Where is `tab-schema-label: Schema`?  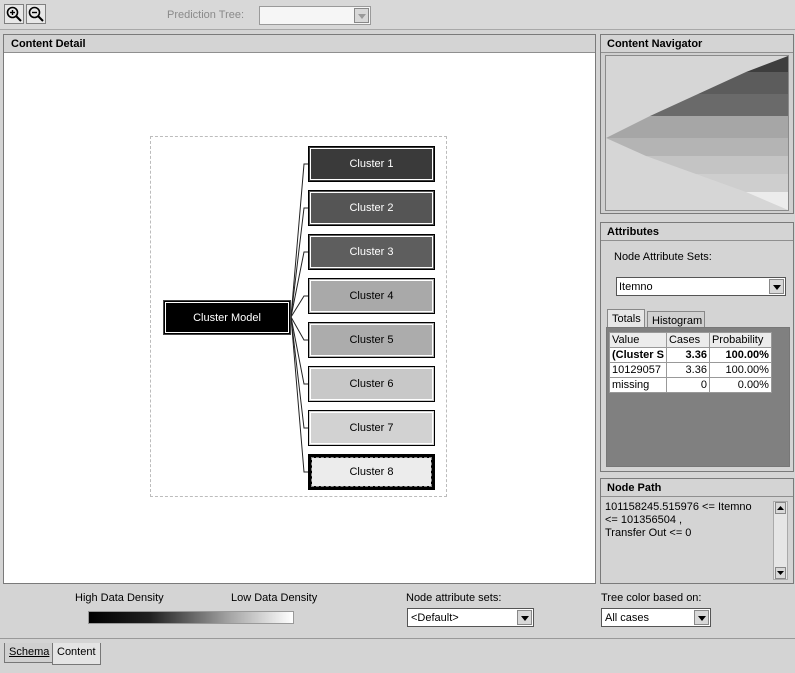
tab-schema-label: Schema is located at coordinates (29, 652).